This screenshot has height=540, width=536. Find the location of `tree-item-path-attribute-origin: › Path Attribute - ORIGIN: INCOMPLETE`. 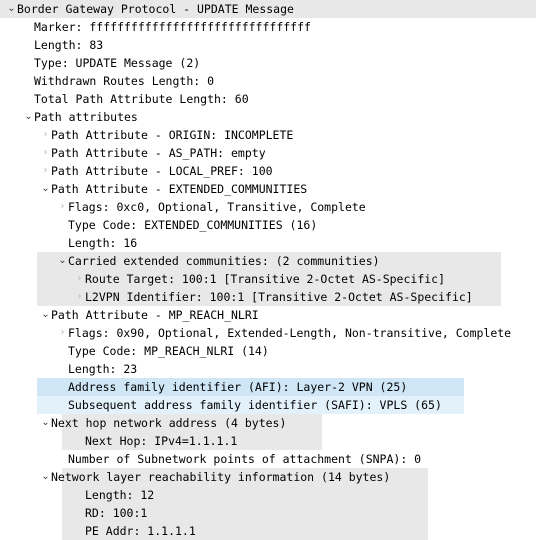

tree-item-path-attribute-origin: › Path Attribute - ORIGIN: INCOMPLETE is located at coordinates (268, 135).